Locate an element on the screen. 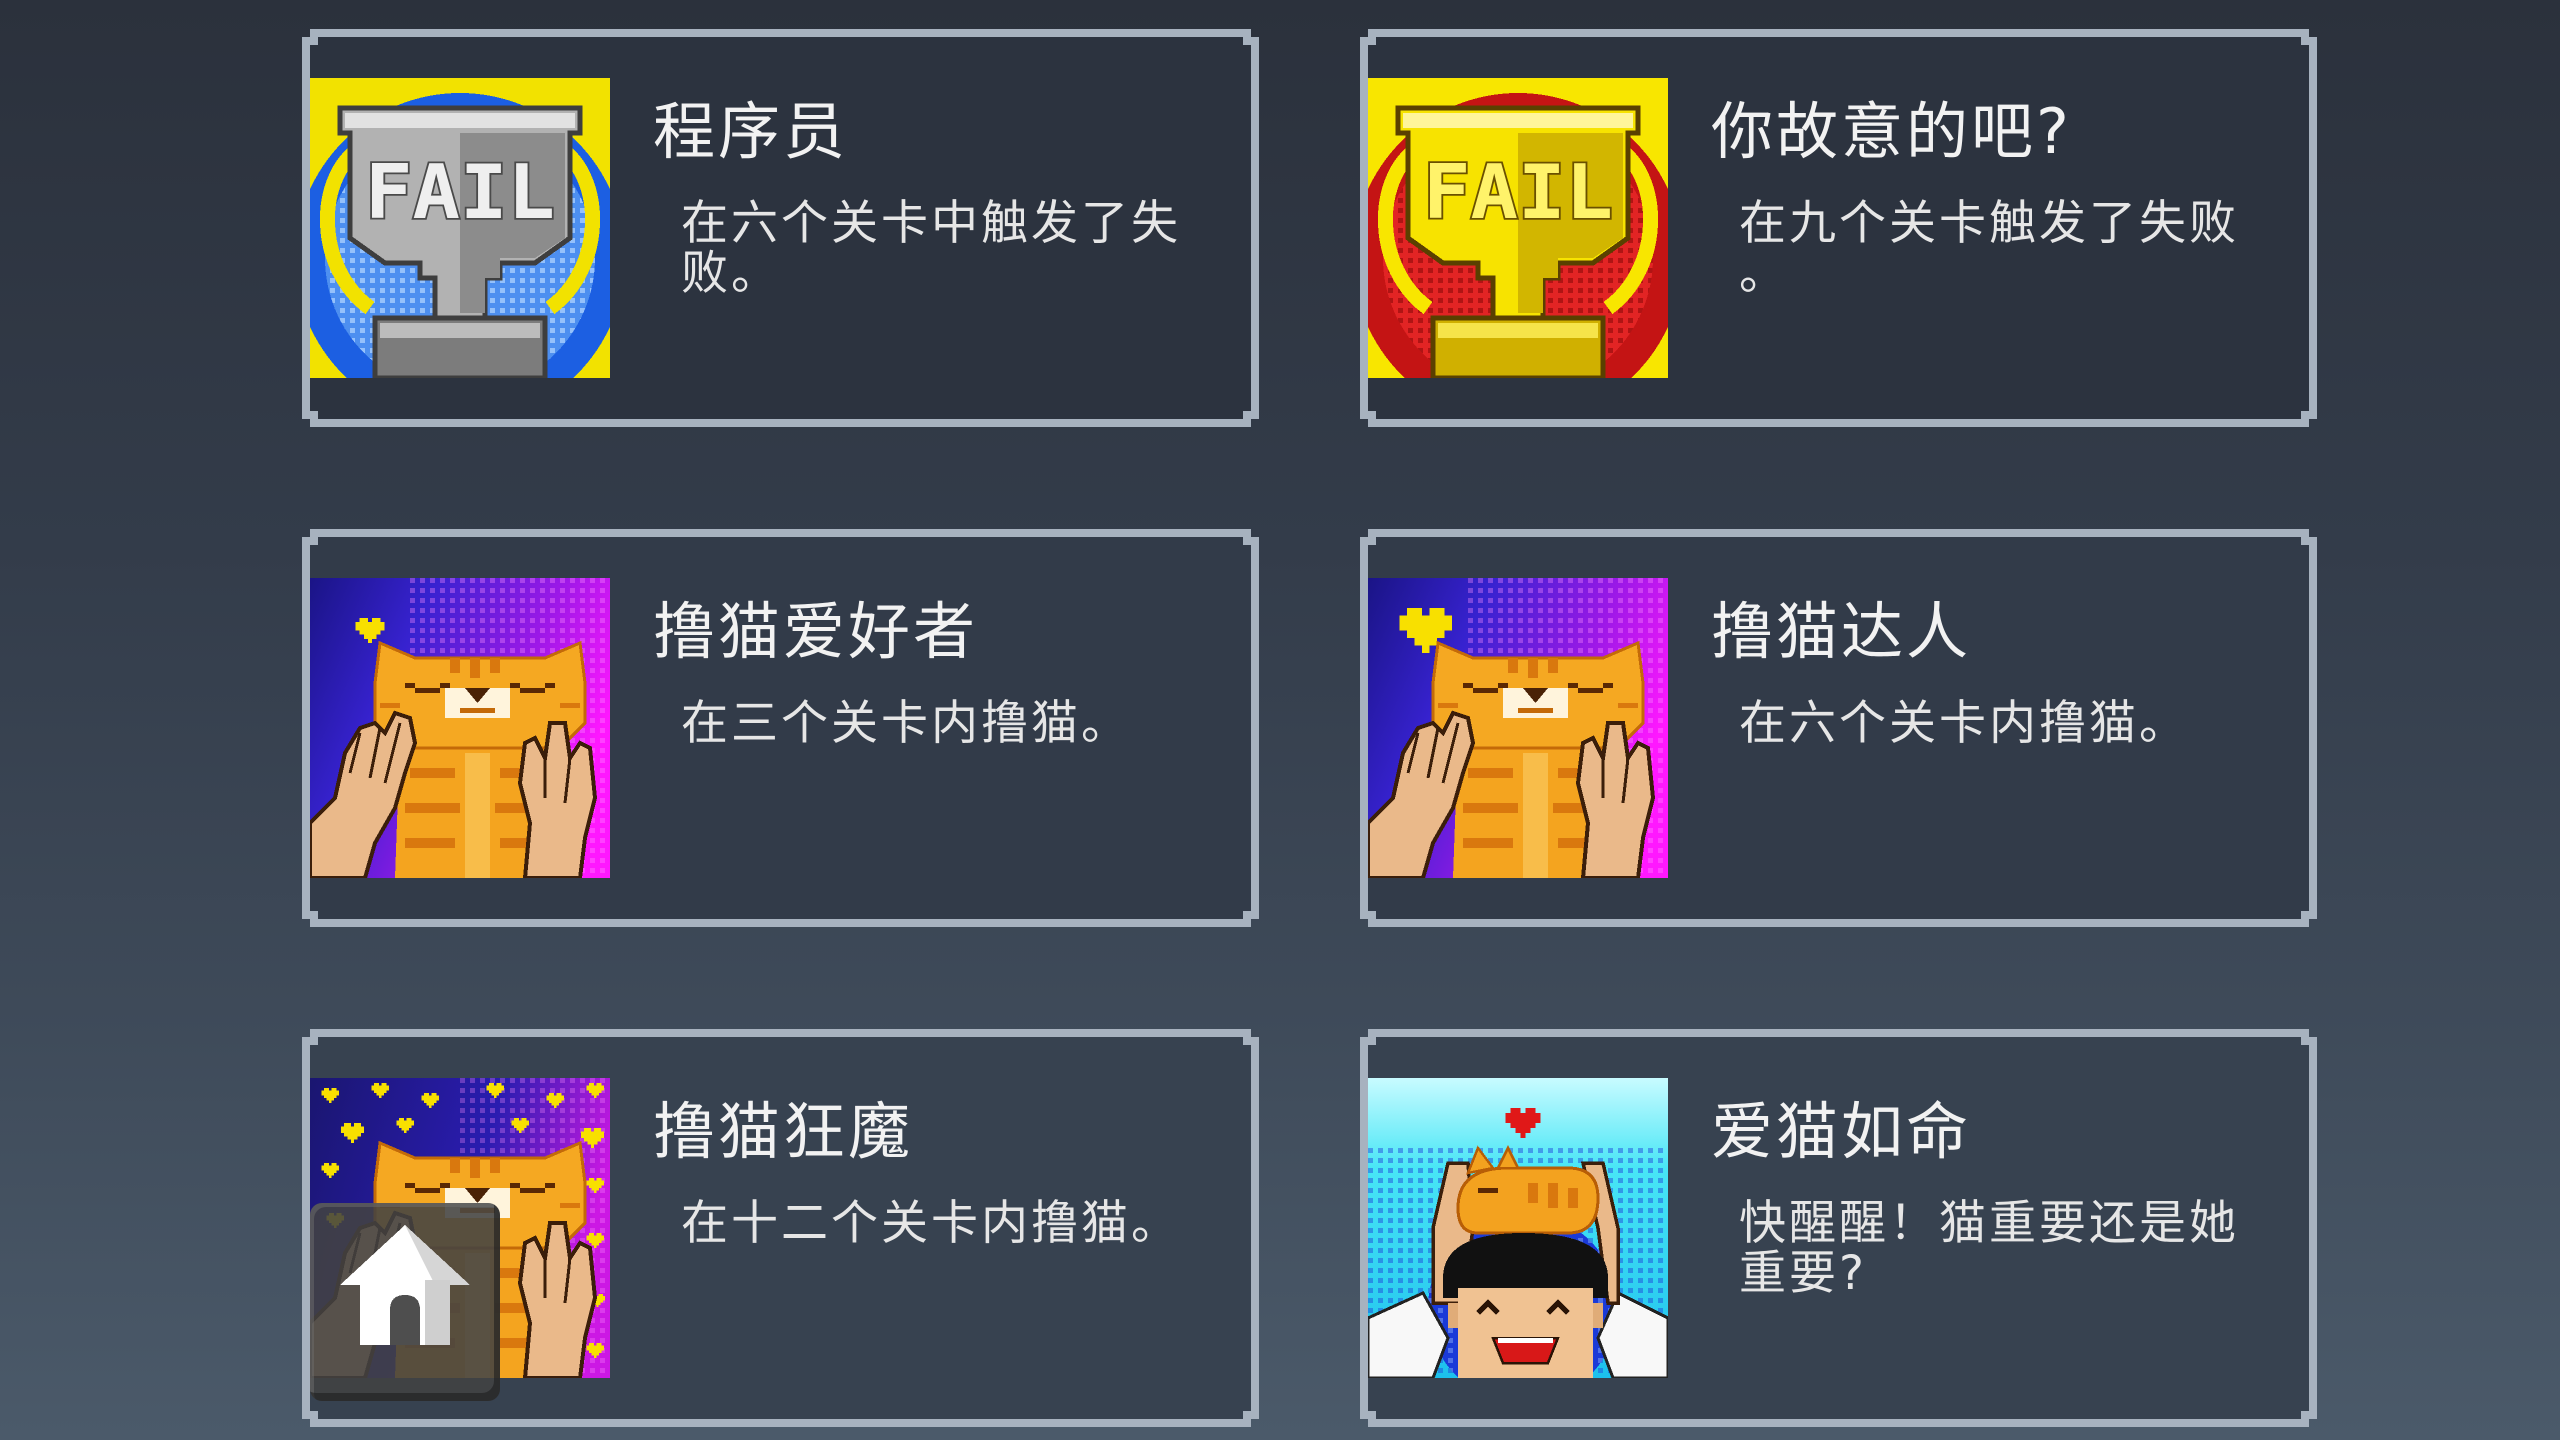 The width and height of the screenshot is (2560, 1440). achievement-card: 爱猫如命 快醒醒！猫重要还是她重要? is located at coordinates (1838, 1228).